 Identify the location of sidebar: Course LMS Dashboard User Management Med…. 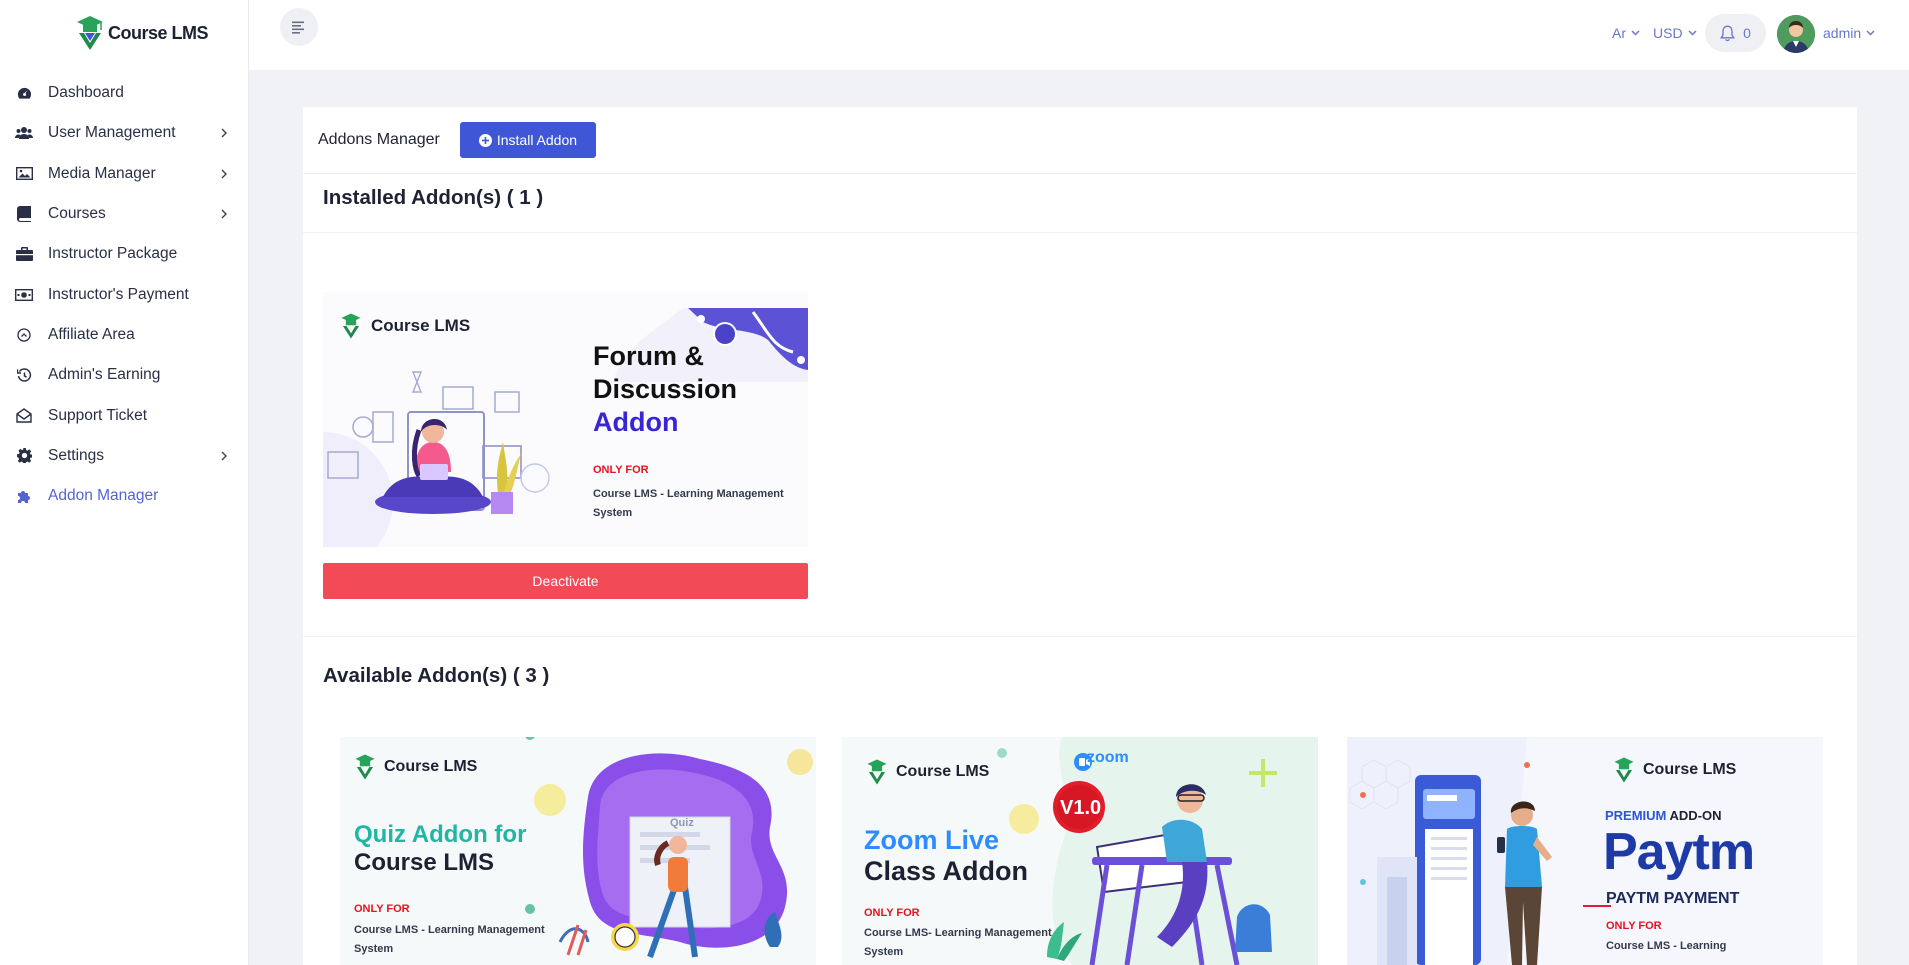
(124, 482).